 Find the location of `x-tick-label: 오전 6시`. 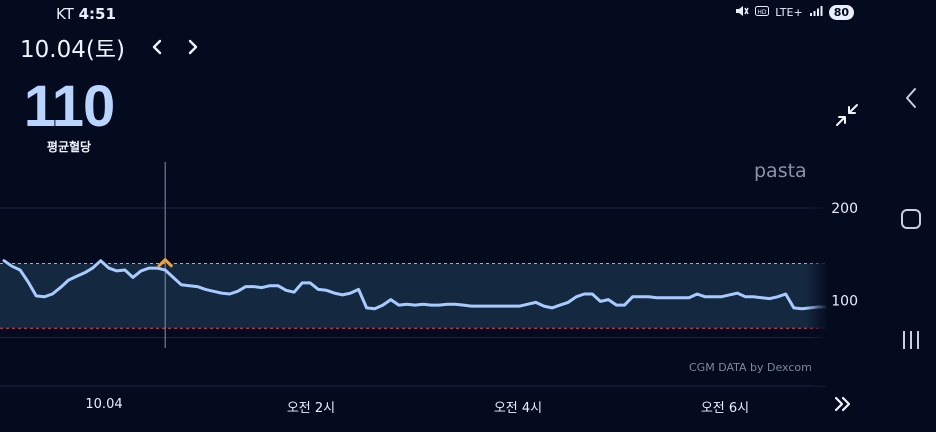

x-tick-label: 오전 6시 is located at coordinates (725, 408).